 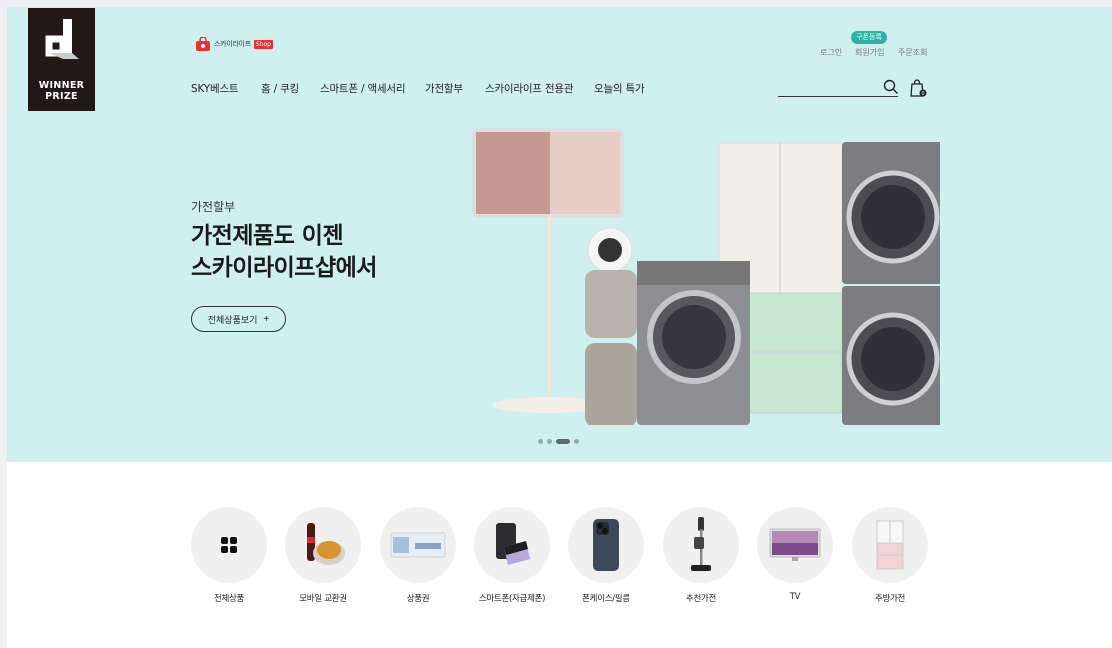 What do you see at coordinates (362, 88) in the screenshot?
I see `nav-smartphone-accessory: 스마트폰 / 액세서리` at bounding box center [362, 88].